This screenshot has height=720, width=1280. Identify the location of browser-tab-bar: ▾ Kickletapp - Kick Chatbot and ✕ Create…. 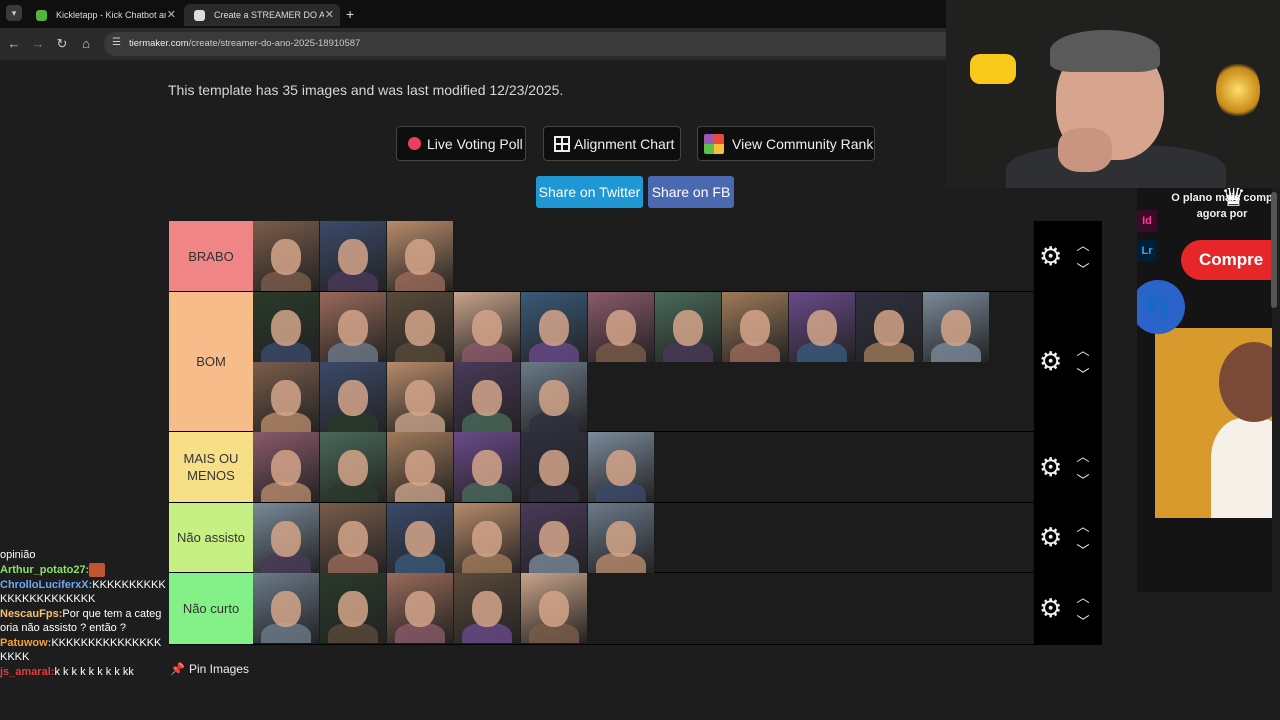
(473, 14).